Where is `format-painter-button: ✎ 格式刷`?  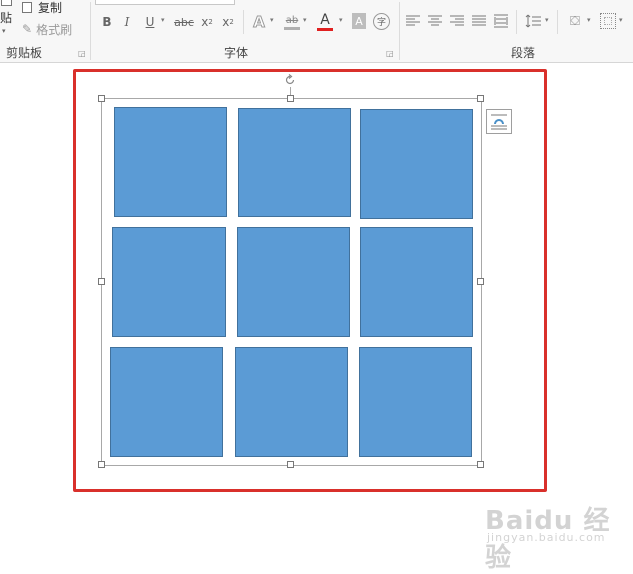
format-painter-button: ✎ 格式刷 is located at coordinates (47, 29).